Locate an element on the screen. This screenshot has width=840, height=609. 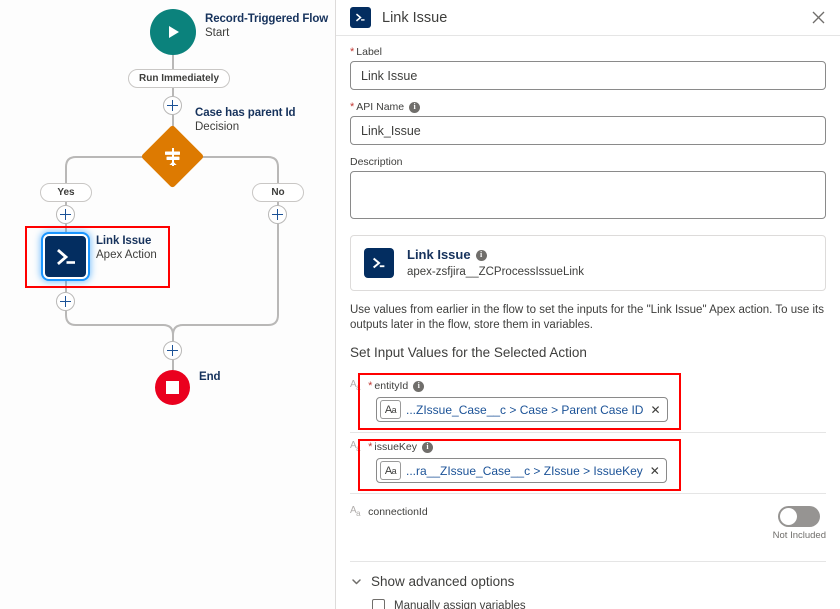
branch-pill-no: No is located at coordinates (278, 192).